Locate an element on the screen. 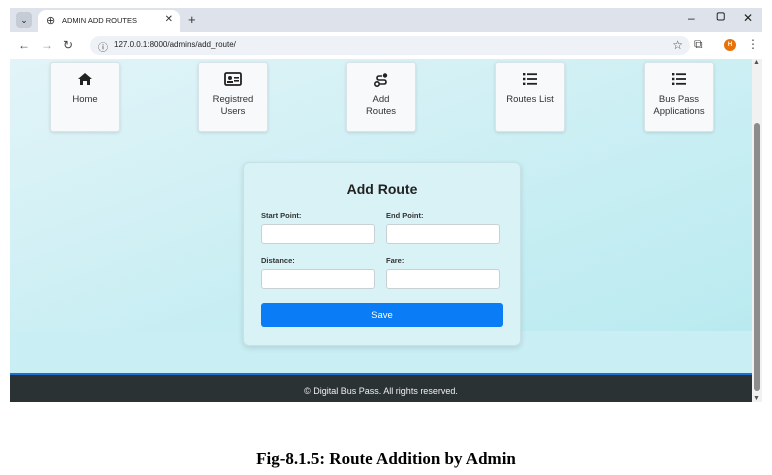 This screenshot has width=772, height=475. address-bar: ⓘ 127.0.0.1:8000/admins/add_route/ ☆ is located at coordinates (390, 45).